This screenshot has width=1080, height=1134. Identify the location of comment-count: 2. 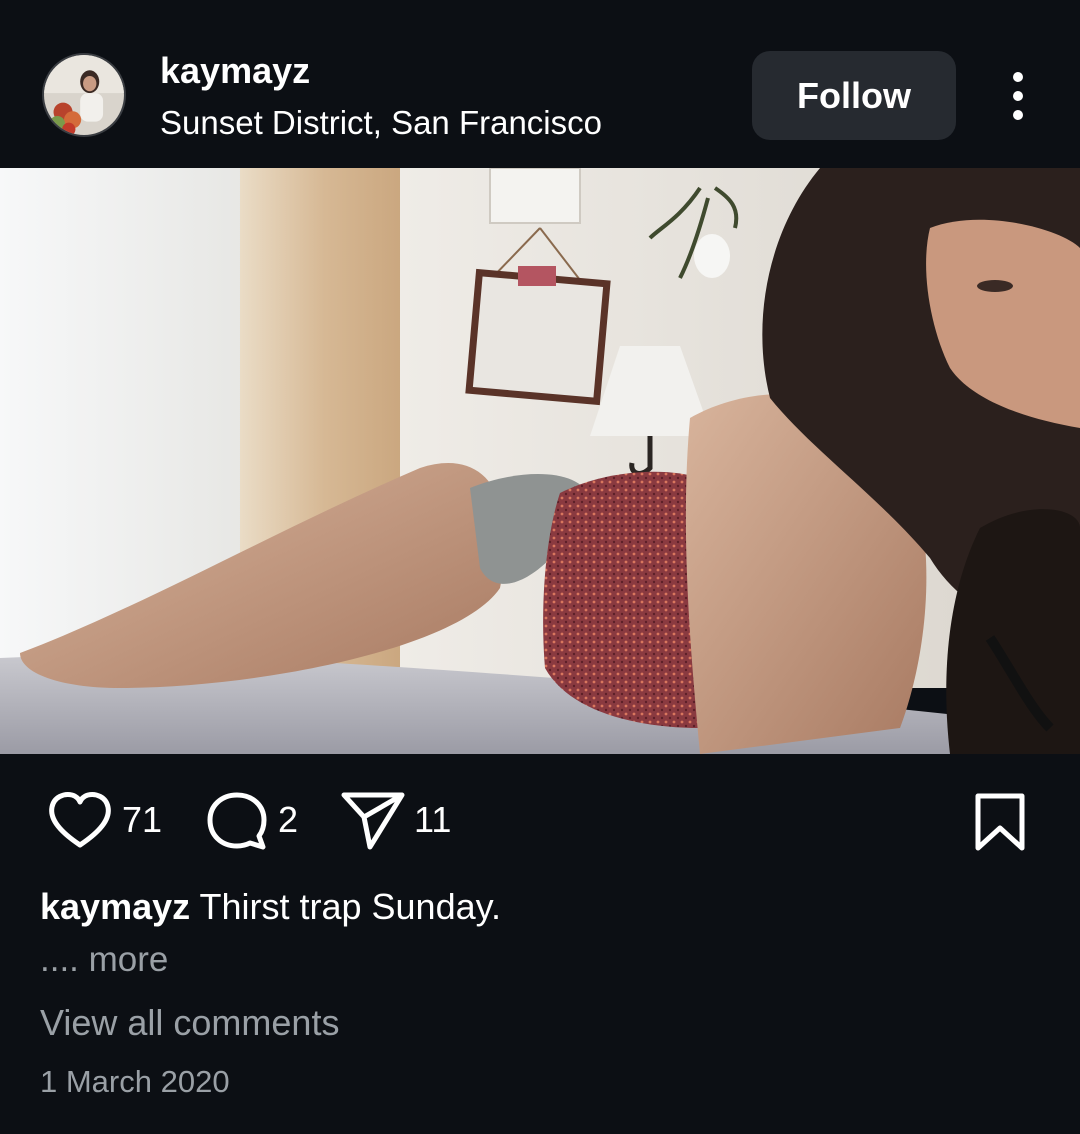
(288, 819).